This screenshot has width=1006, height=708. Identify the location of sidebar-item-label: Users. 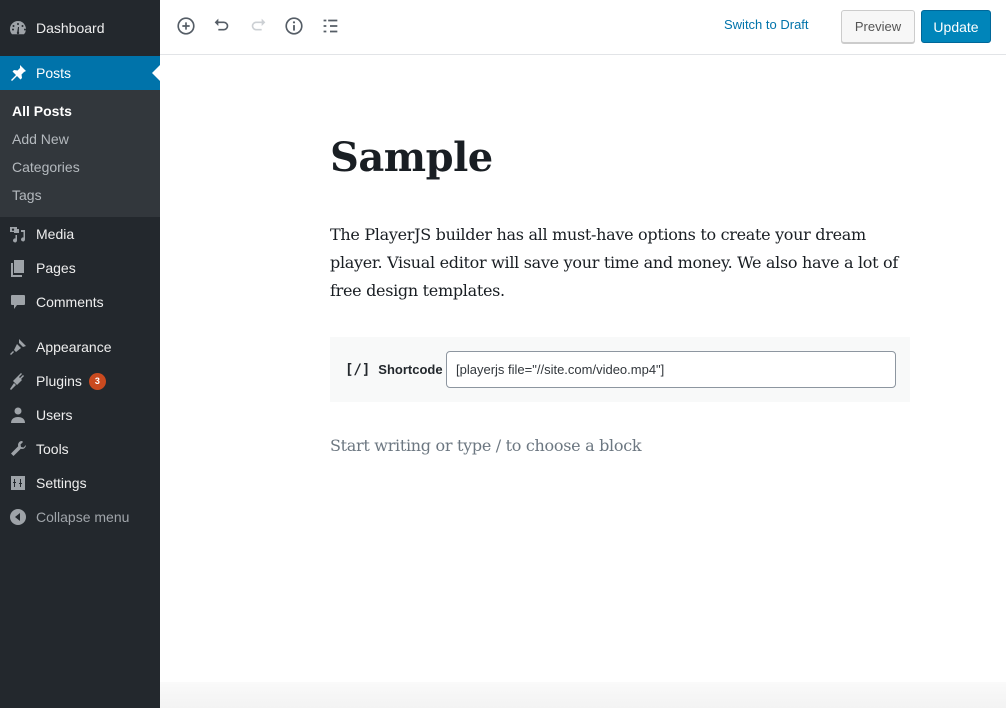
(54, 415).